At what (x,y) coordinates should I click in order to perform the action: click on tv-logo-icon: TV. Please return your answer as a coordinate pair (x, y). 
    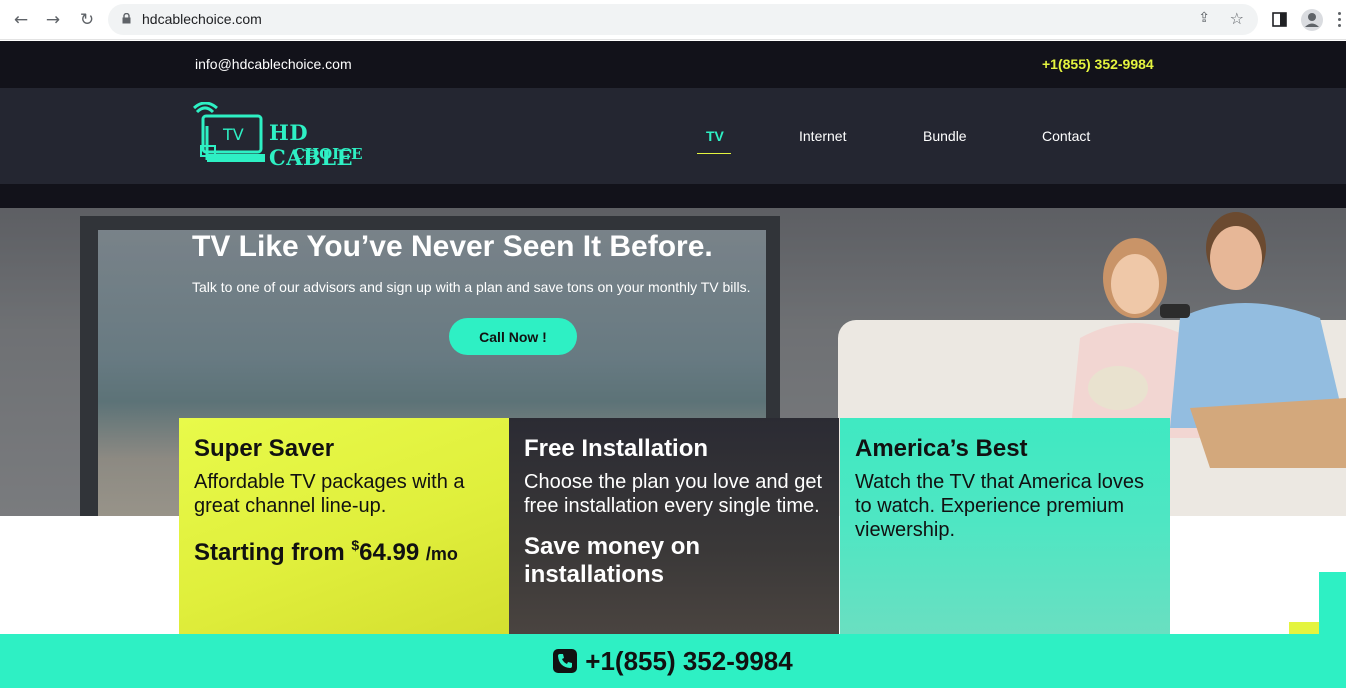
    Looking at the image, I should click on (229, 132).